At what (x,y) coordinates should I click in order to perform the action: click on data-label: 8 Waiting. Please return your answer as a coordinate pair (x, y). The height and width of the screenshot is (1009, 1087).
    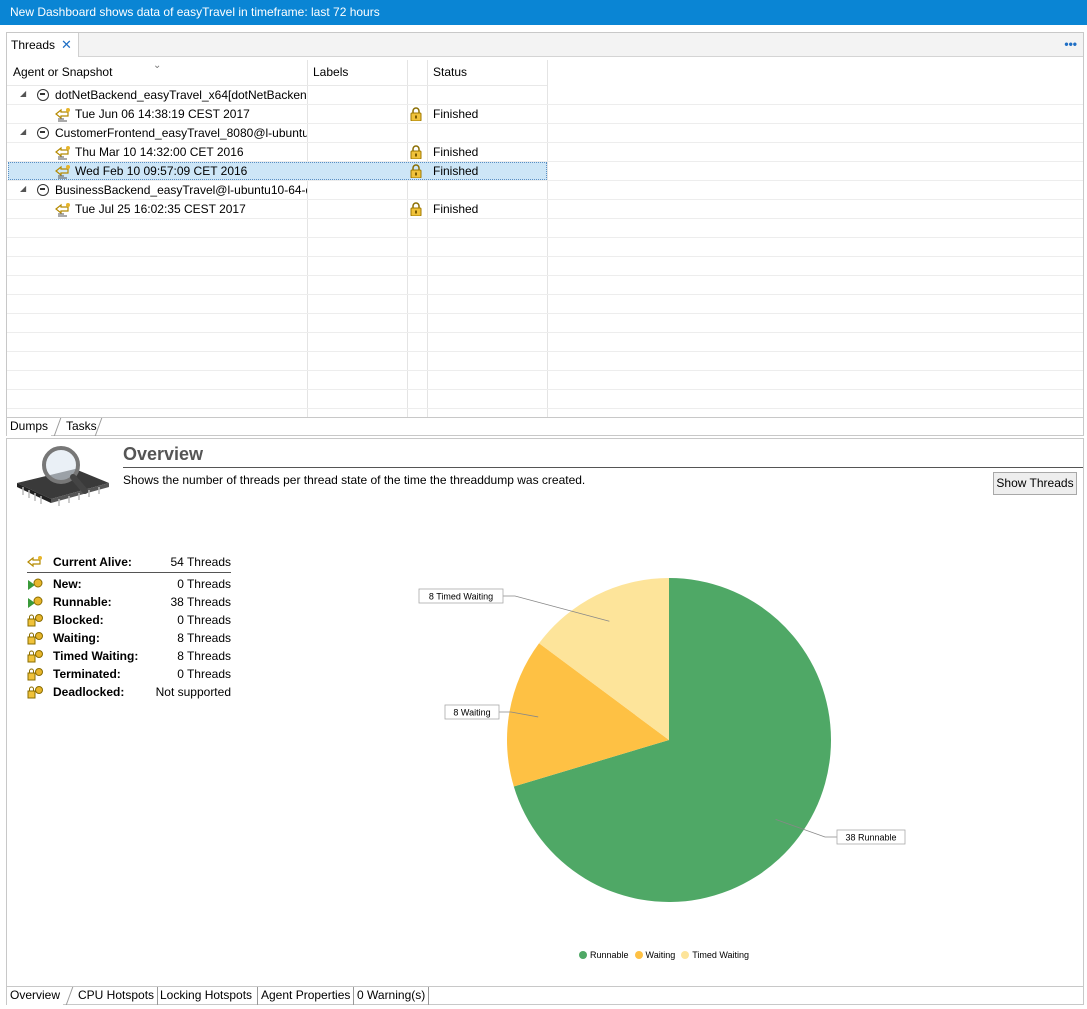
    Looking at the image, I should click on (471, 713).